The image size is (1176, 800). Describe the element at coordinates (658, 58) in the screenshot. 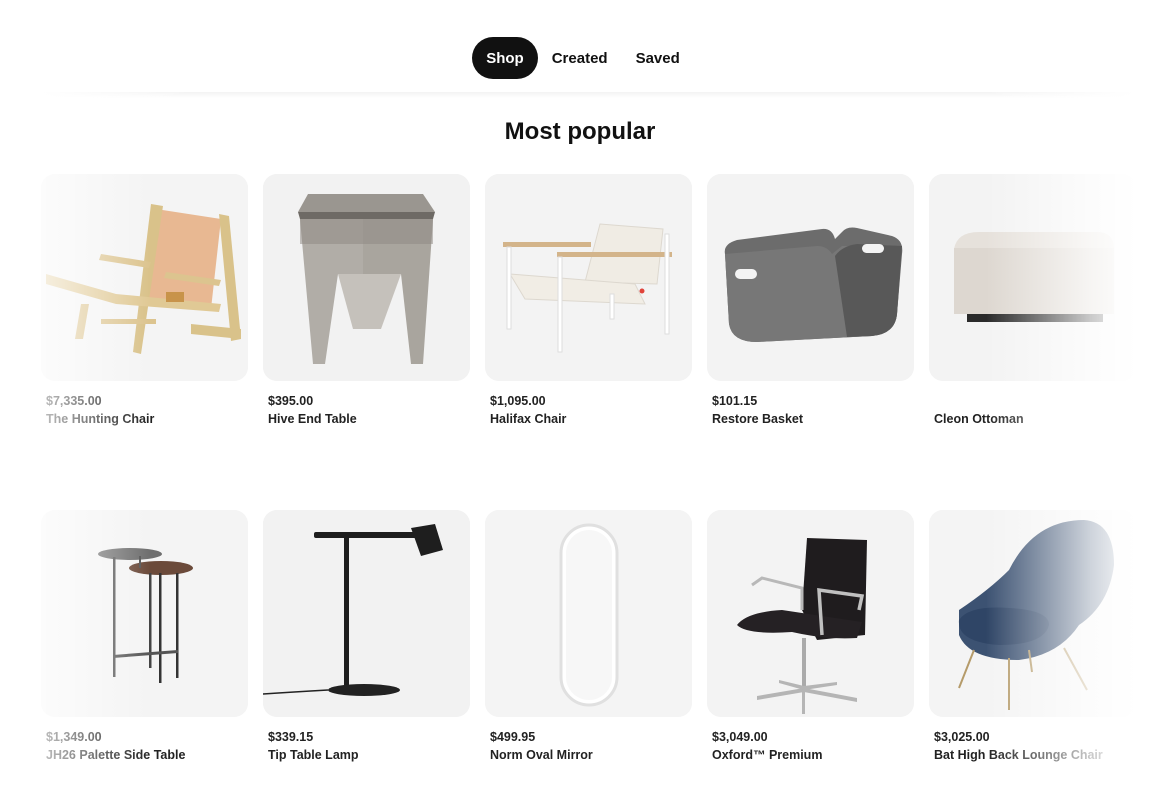

I see `tab-saved: Saved` at that location.